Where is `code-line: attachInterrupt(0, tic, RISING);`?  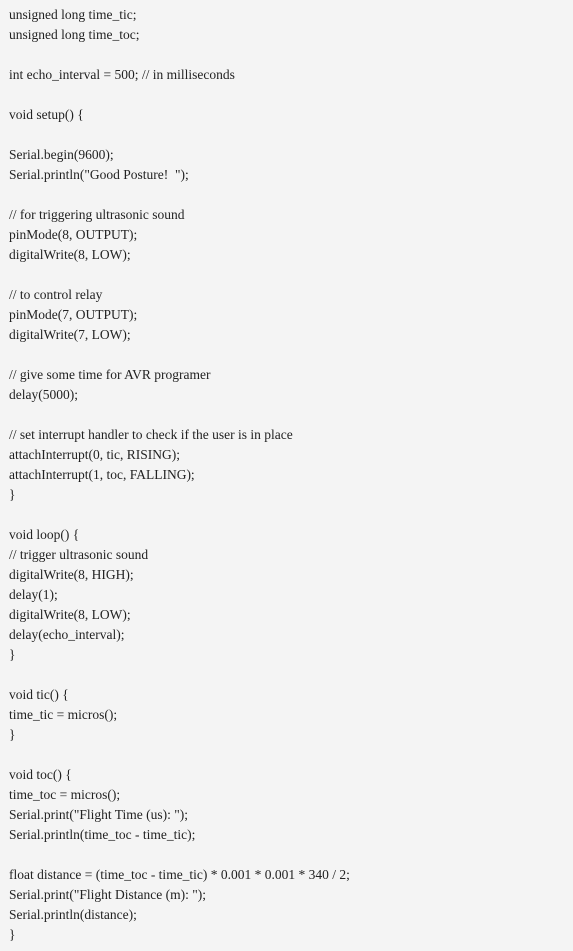
code-line: attachInterrupt(0, tic, RISING); is located at coordinates (94, 454).